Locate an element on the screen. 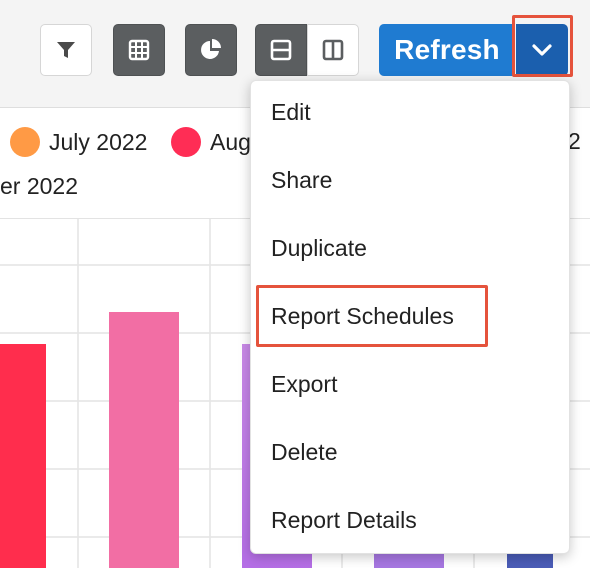 The height and width of the screenshot is (568, 590). rows-layout-button is located at coordinates (281, 50).